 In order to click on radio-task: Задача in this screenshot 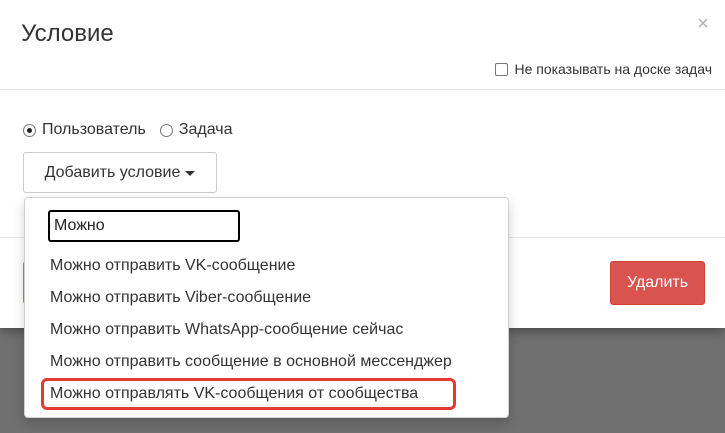, I will do `click(196, 130)`.